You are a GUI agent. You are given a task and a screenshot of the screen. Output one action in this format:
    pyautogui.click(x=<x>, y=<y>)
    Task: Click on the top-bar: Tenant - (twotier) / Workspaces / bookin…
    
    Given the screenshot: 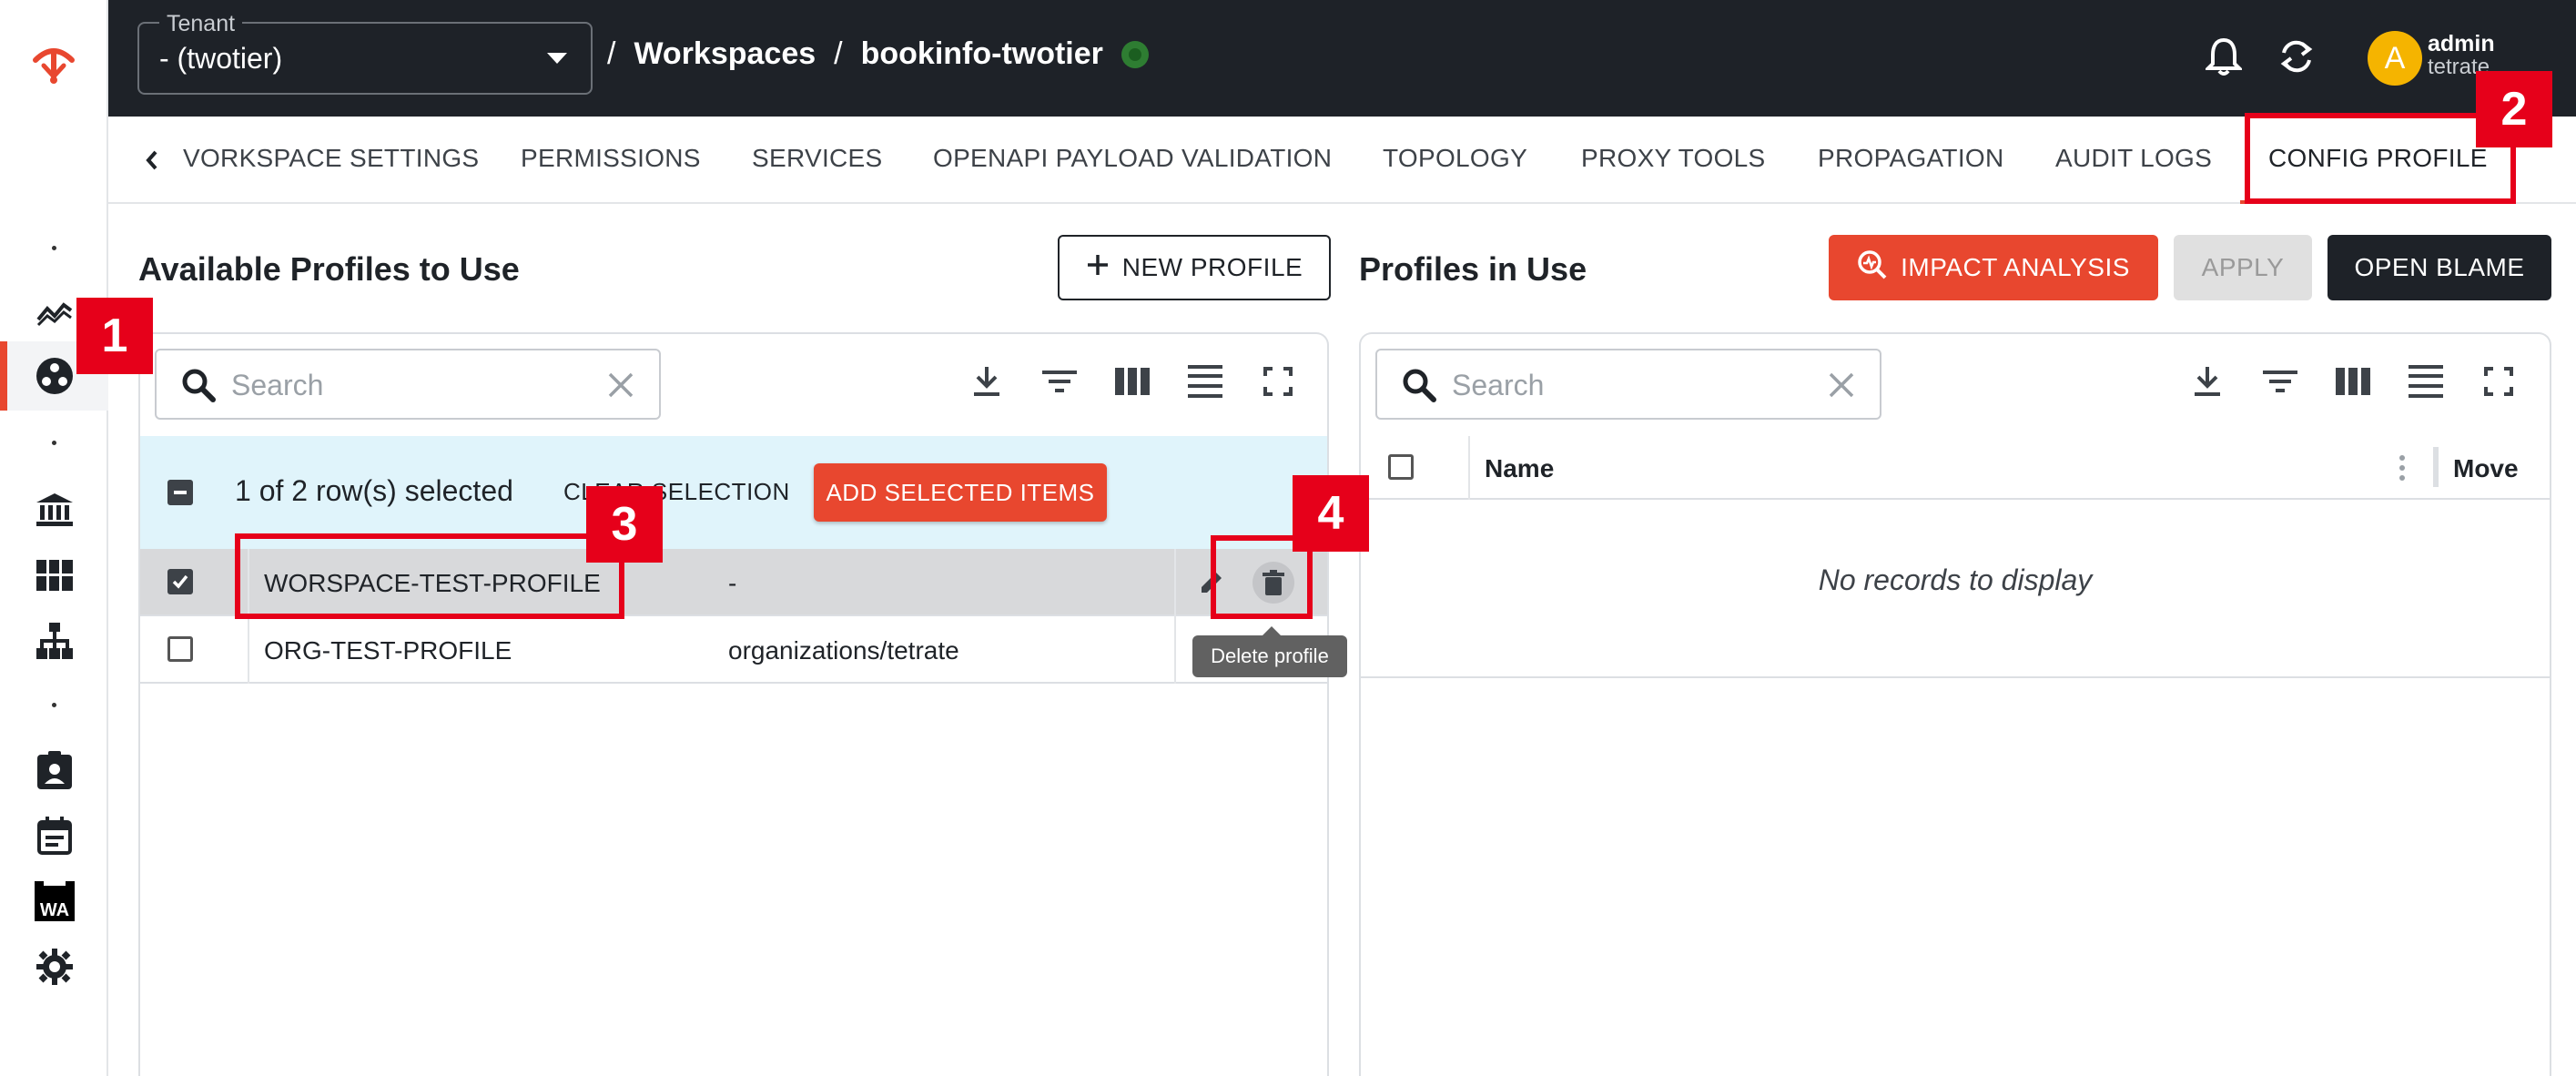 What is the action you would take?
    pyautogui.click(x=1342, y=58)
    